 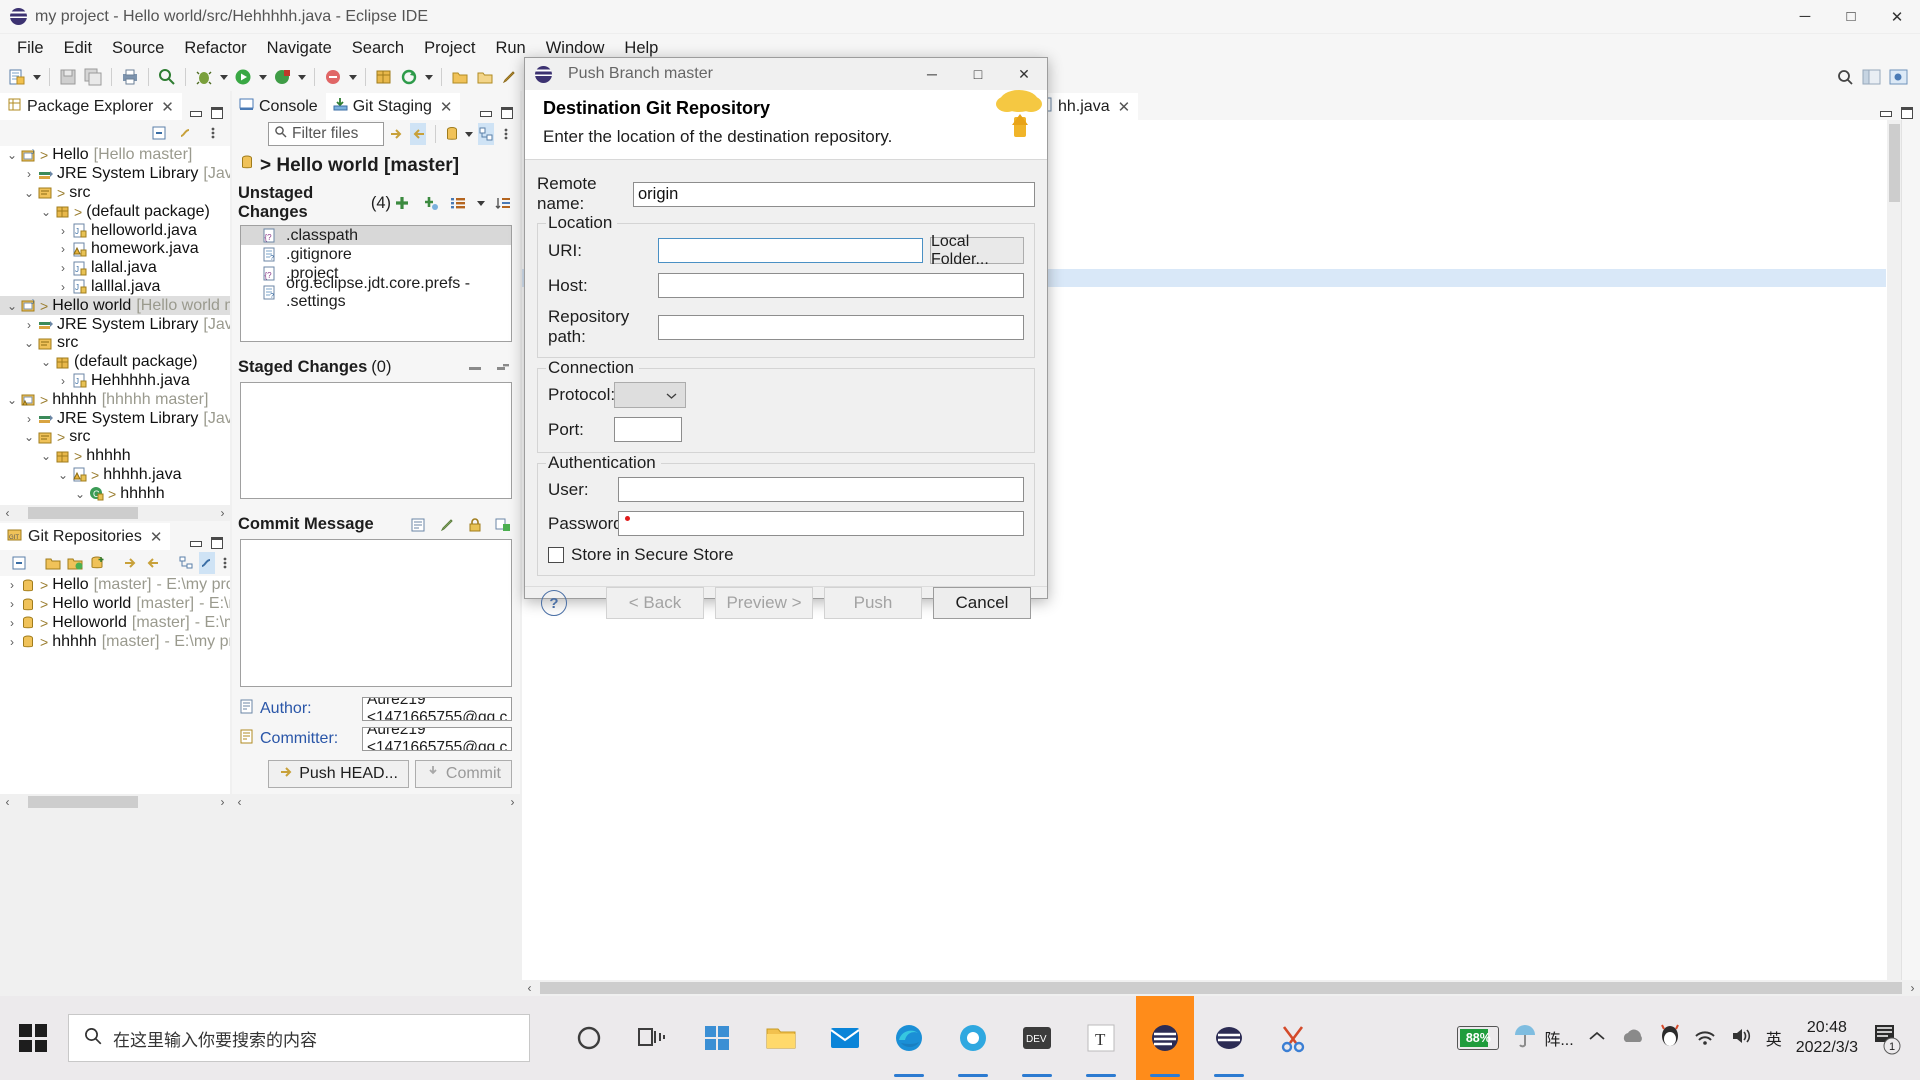 What do you see at coordinates (115, 475) in the screenshot?
I see `tree-item-hhhhh-java: ⌄ > hhhhh.java` at bounding box center [115, 475].